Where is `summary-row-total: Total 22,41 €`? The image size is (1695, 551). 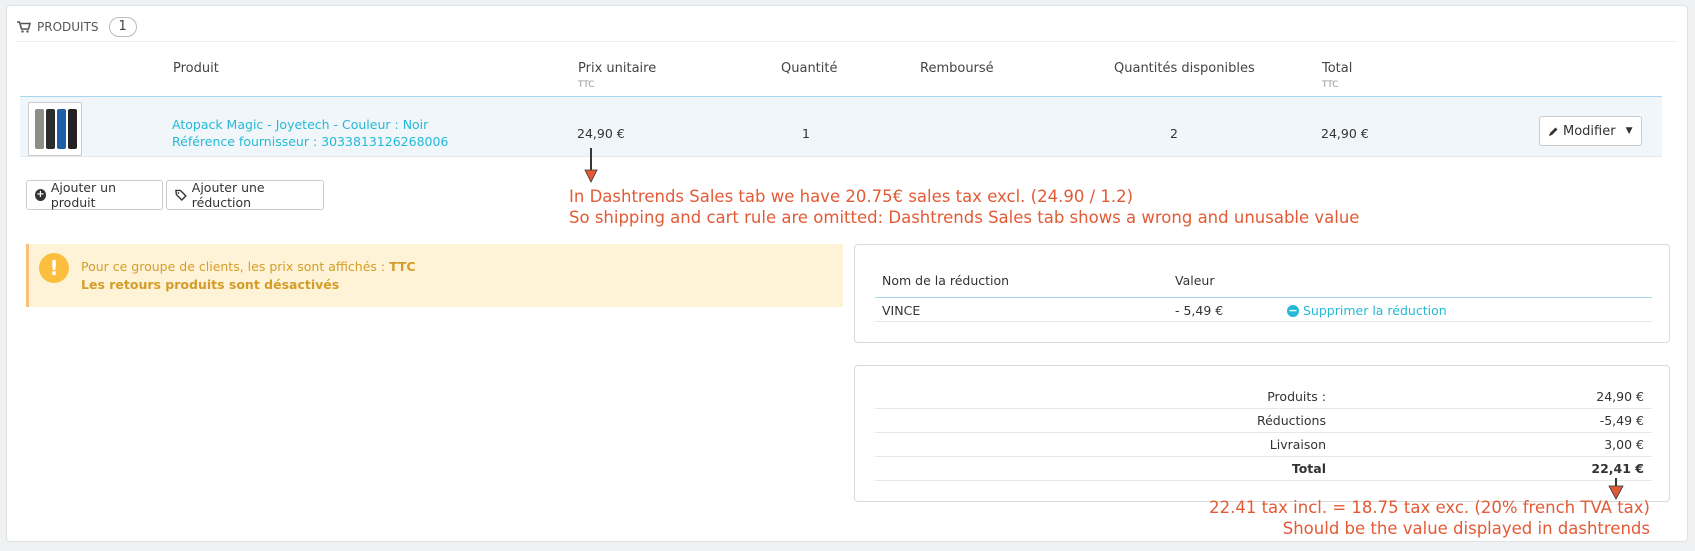
summary-row-total: Total 22,41 € is located at coordinates (1263, 469).